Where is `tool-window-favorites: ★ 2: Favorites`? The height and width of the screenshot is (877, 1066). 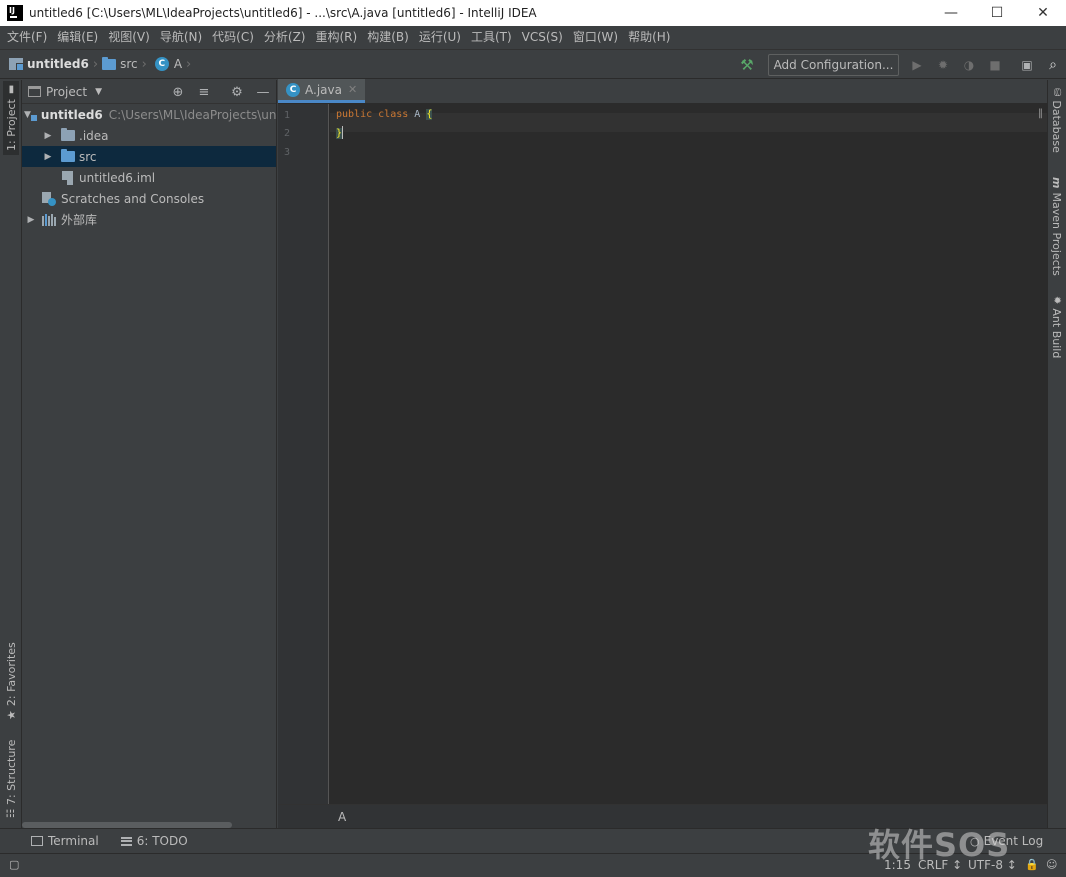
tool-window-favorites: ★ 2: Favorites is located at coordinates (11, 681).